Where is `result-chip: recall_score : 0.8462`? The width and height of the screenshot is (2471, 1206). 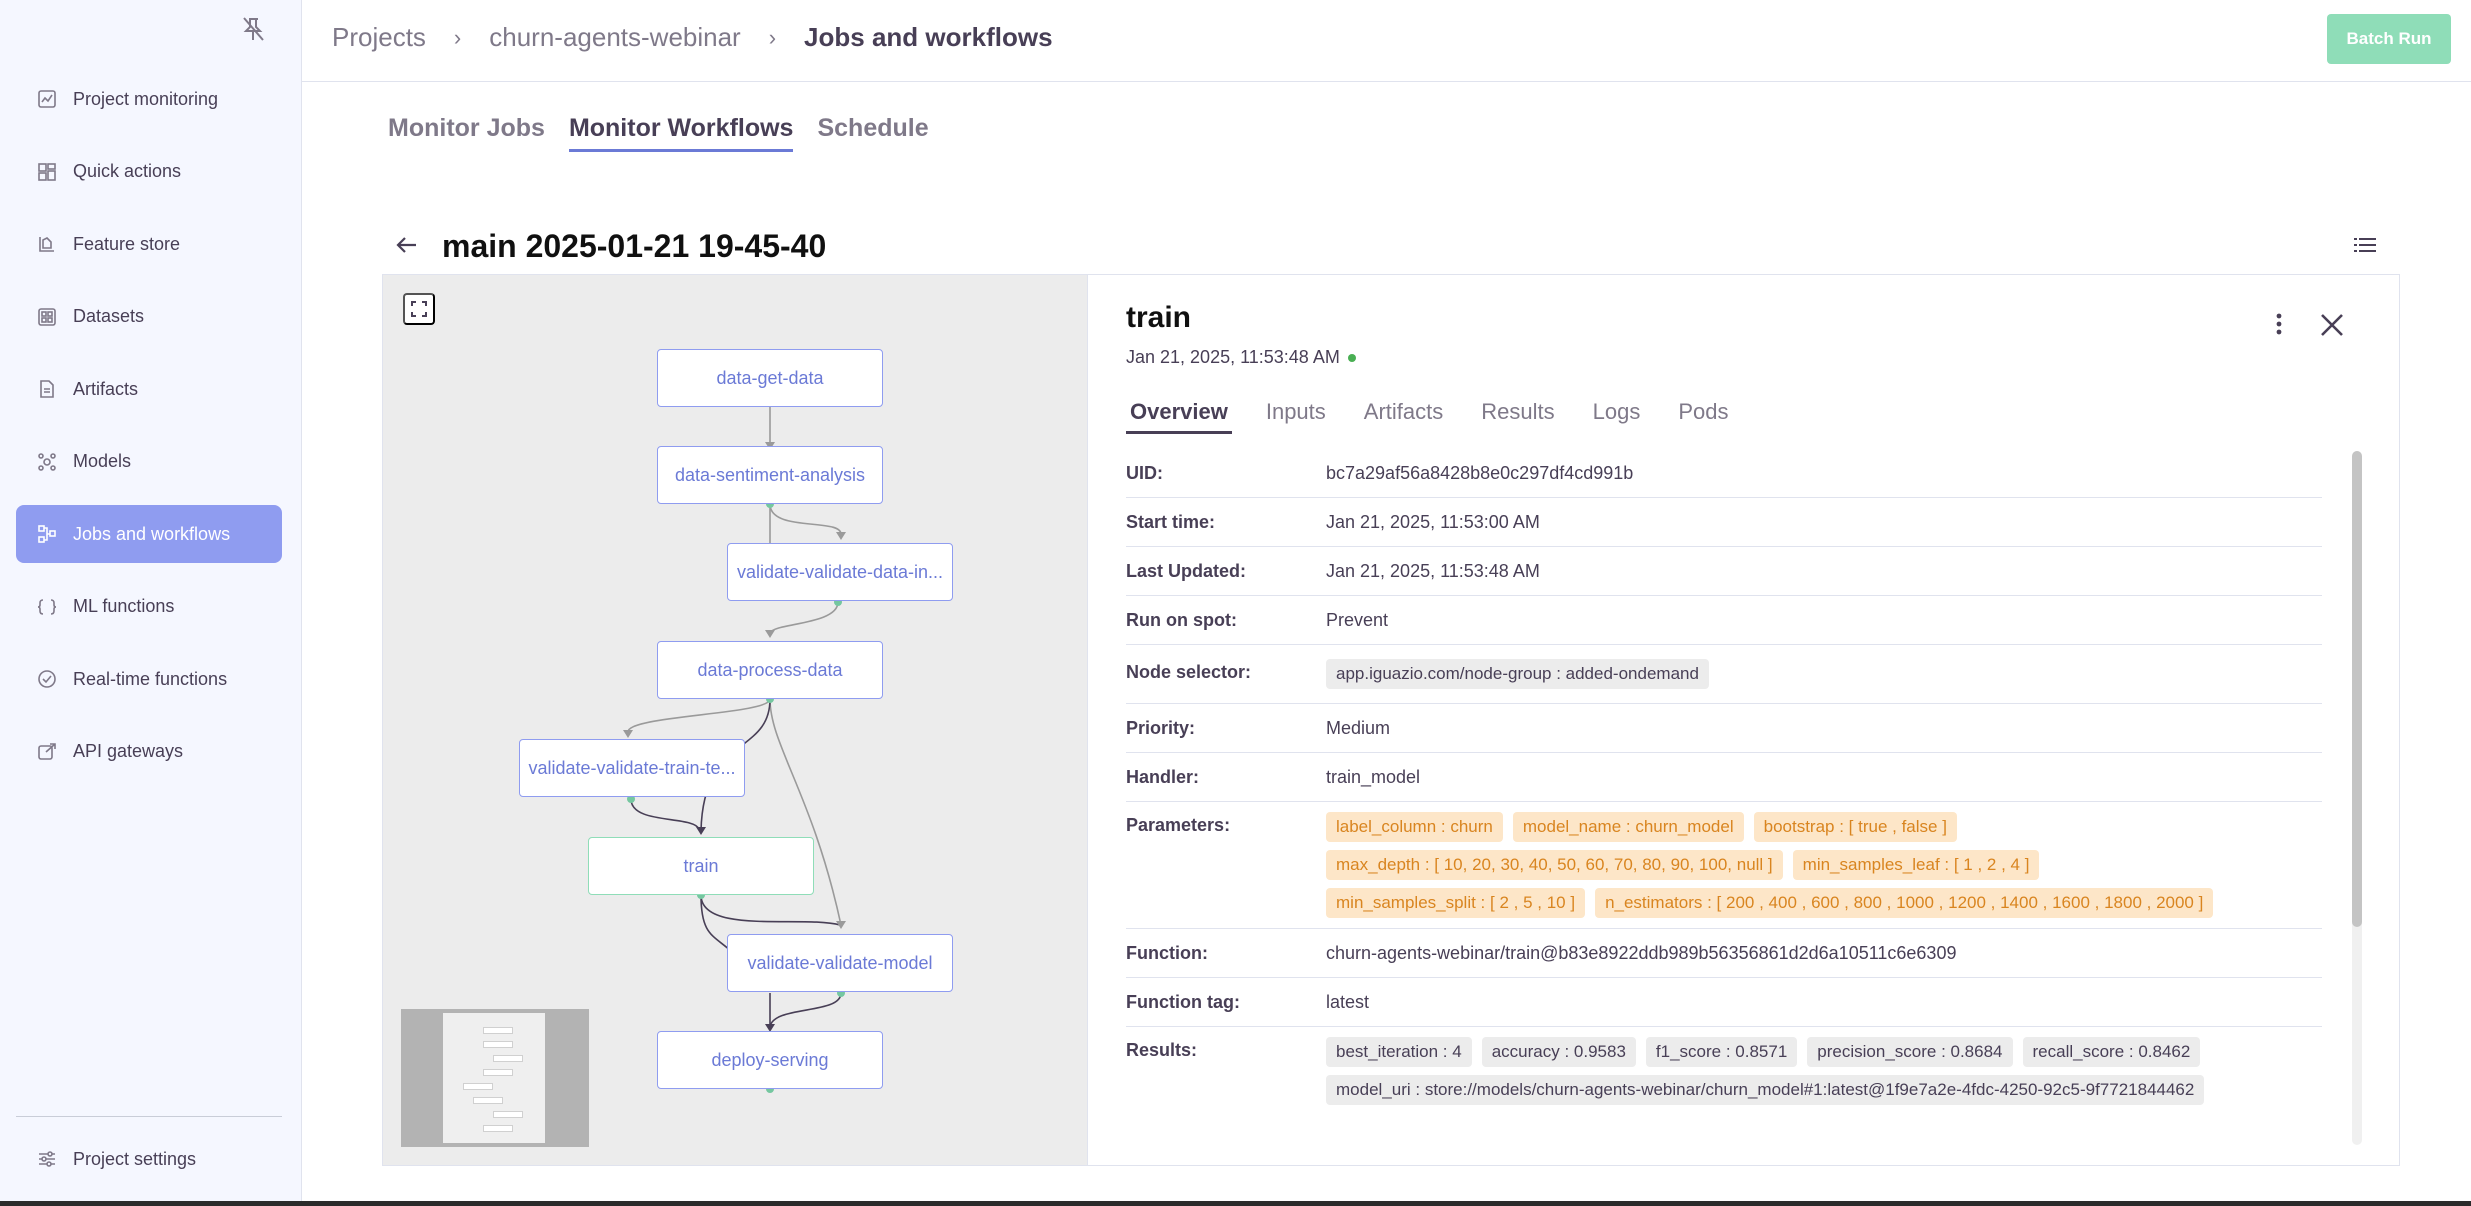 result-chip: recall_score : 0.8462 is located at coordinates (2111, 1052).